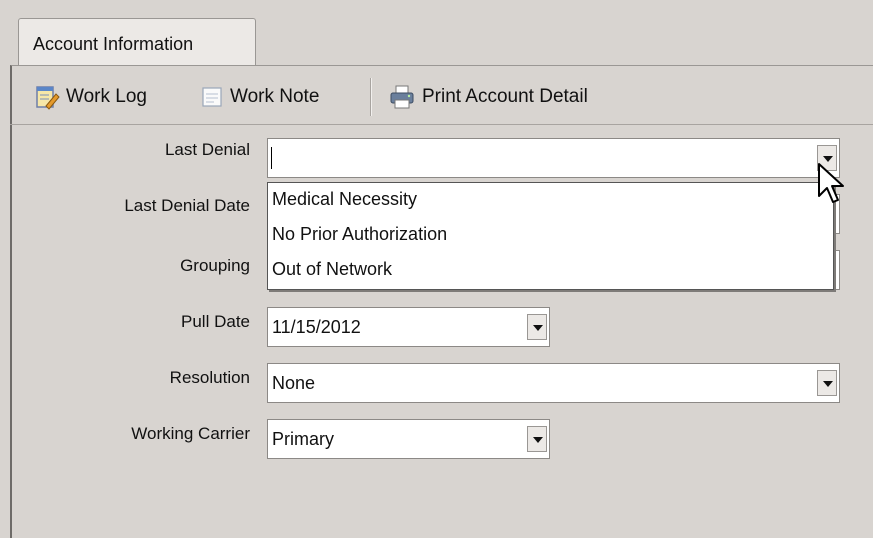 The height and width of the screenshot is (538, 873). Describe the element at coordinates (106, 96) in the screenshot. I see `work-log-label: Work Log` at that location.